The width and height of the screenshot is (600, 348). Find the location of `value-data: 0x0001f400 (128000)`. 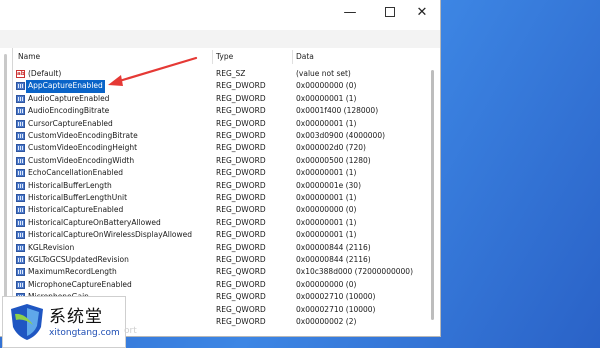

value-data: 0x0001f400 (128000) is located at coordinates (337, 111).